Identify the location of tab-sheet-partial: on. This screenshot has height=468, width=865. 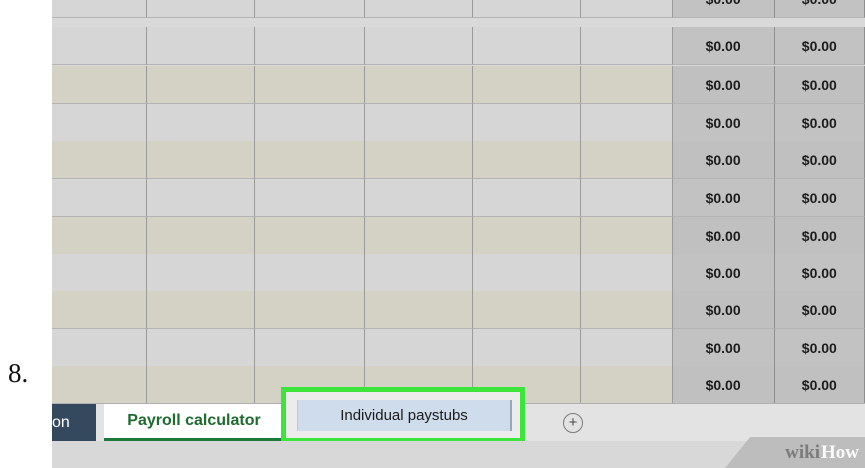
(74, 422).